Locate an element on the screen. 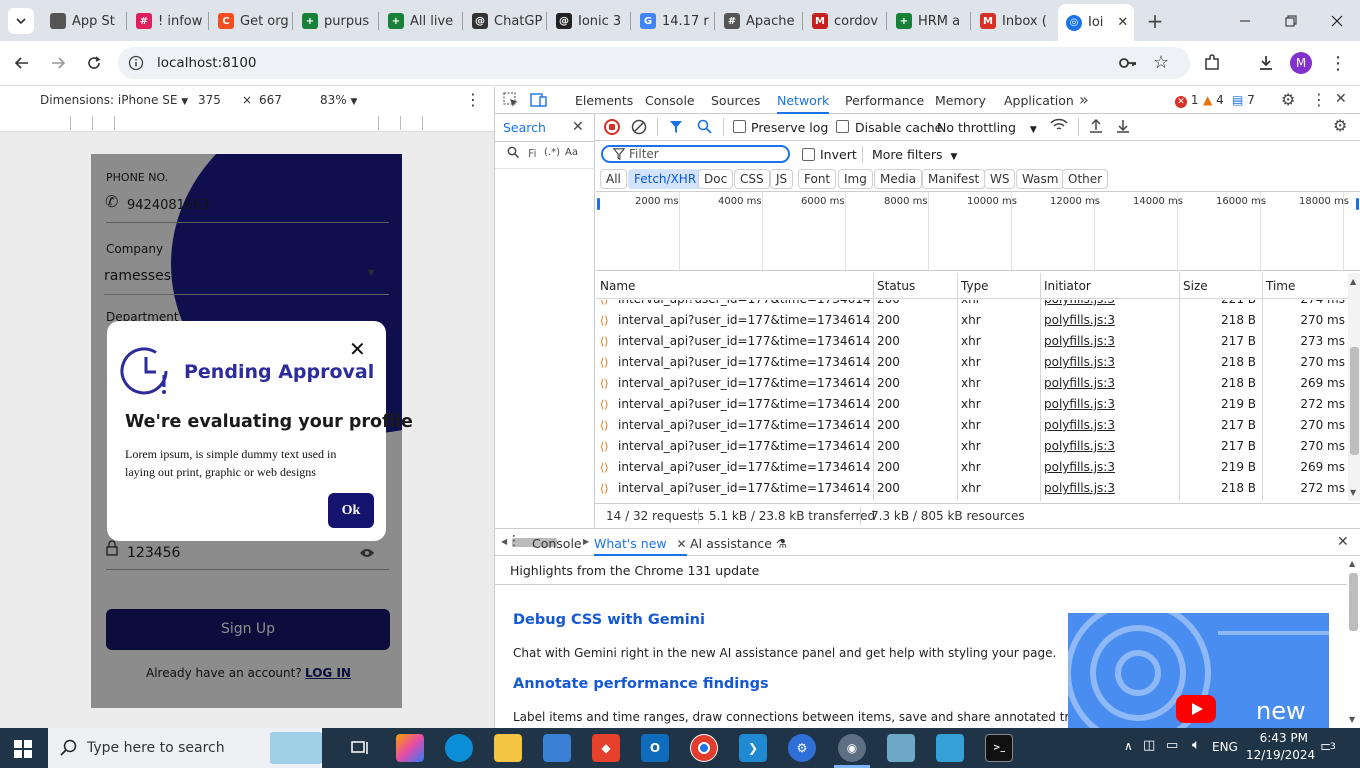 The width and height of the screenshot is (1360, 768). type-filter-all: All is located at coordinates (613, 179).